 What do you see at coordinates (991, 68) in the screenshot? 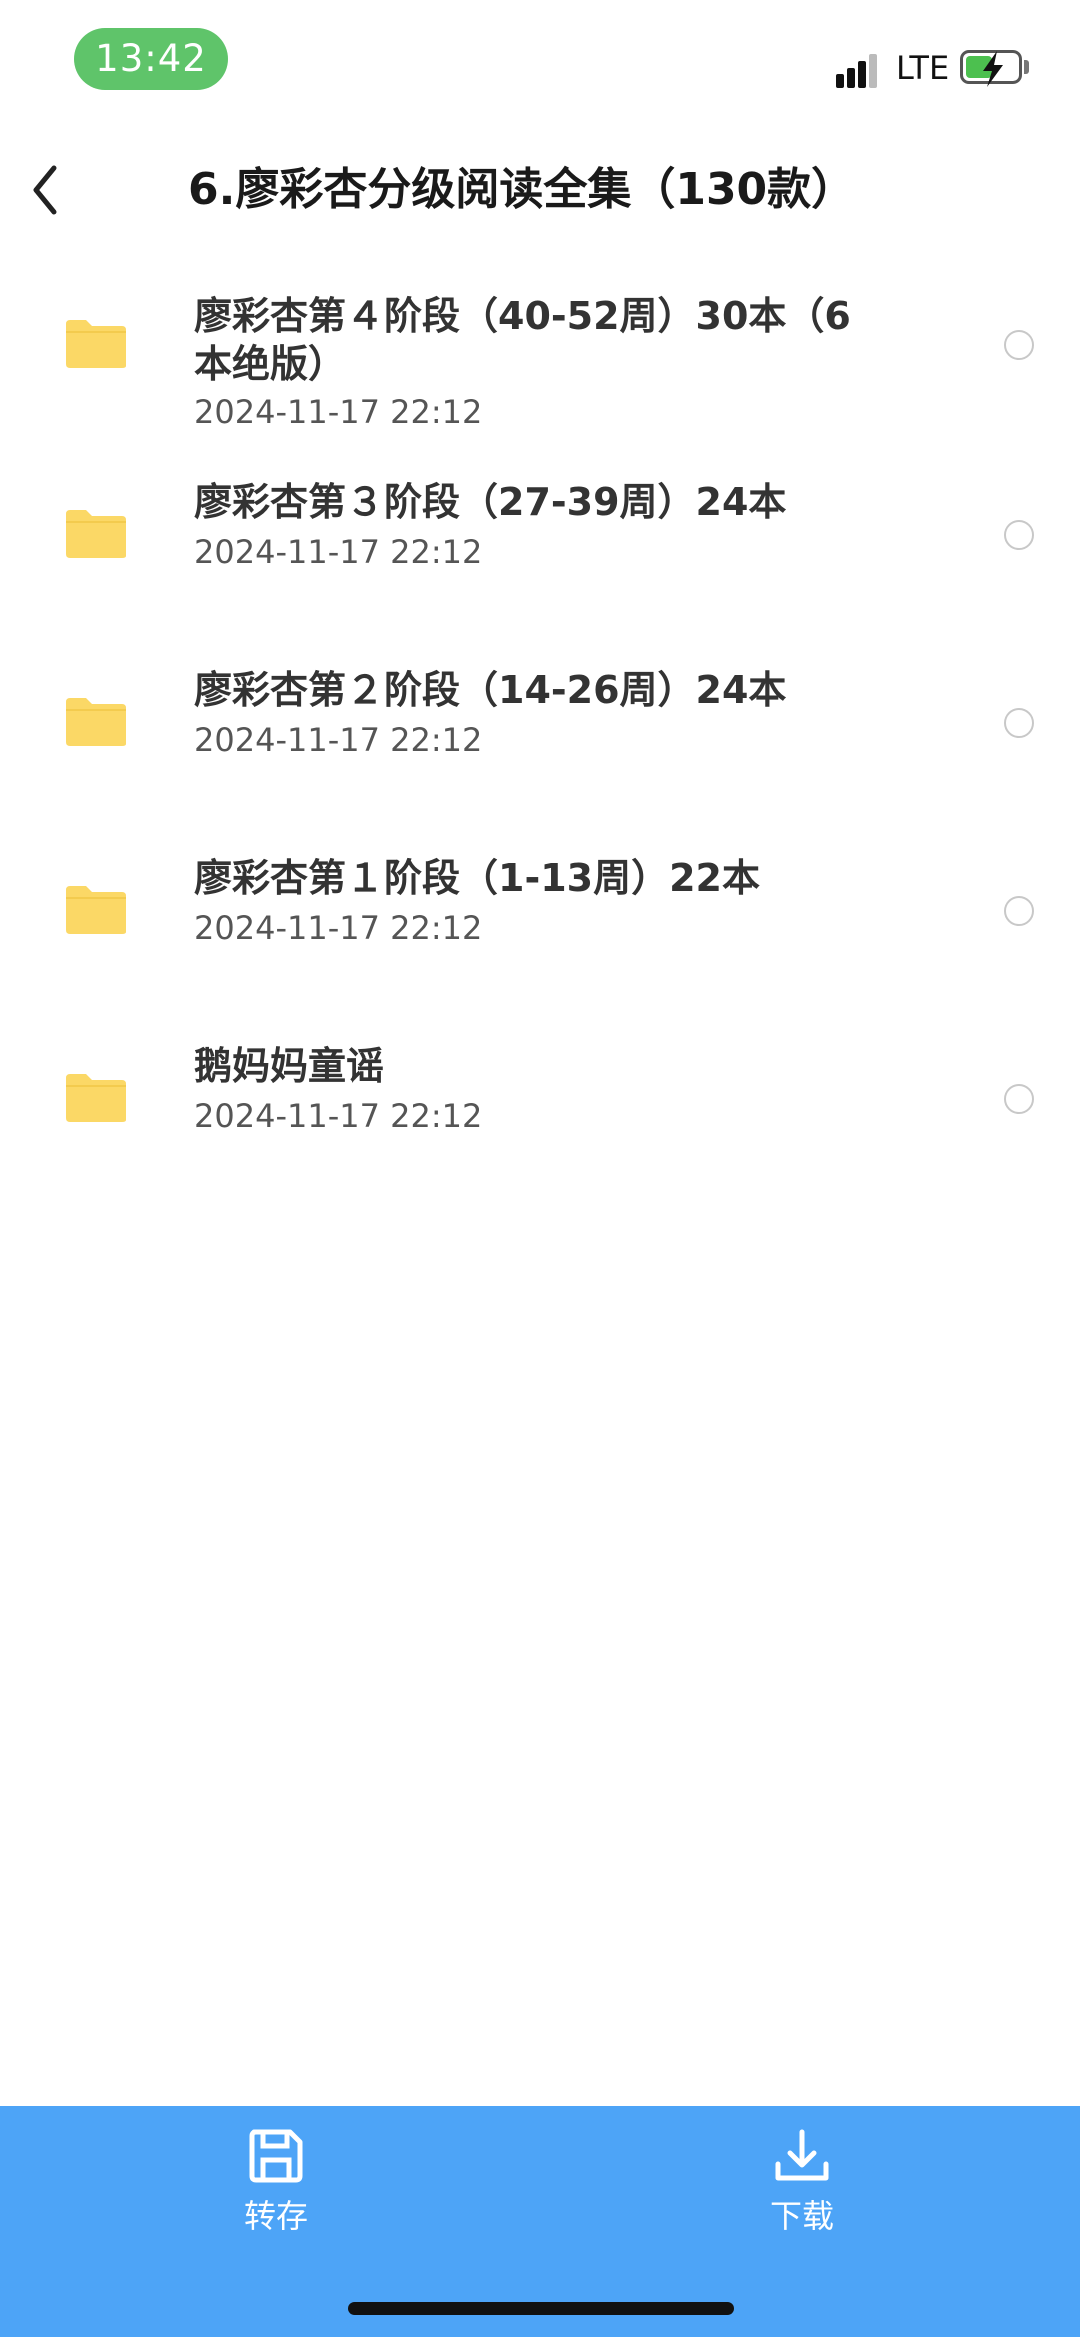
I see `battery-icon` at bounding box center [991, 68].